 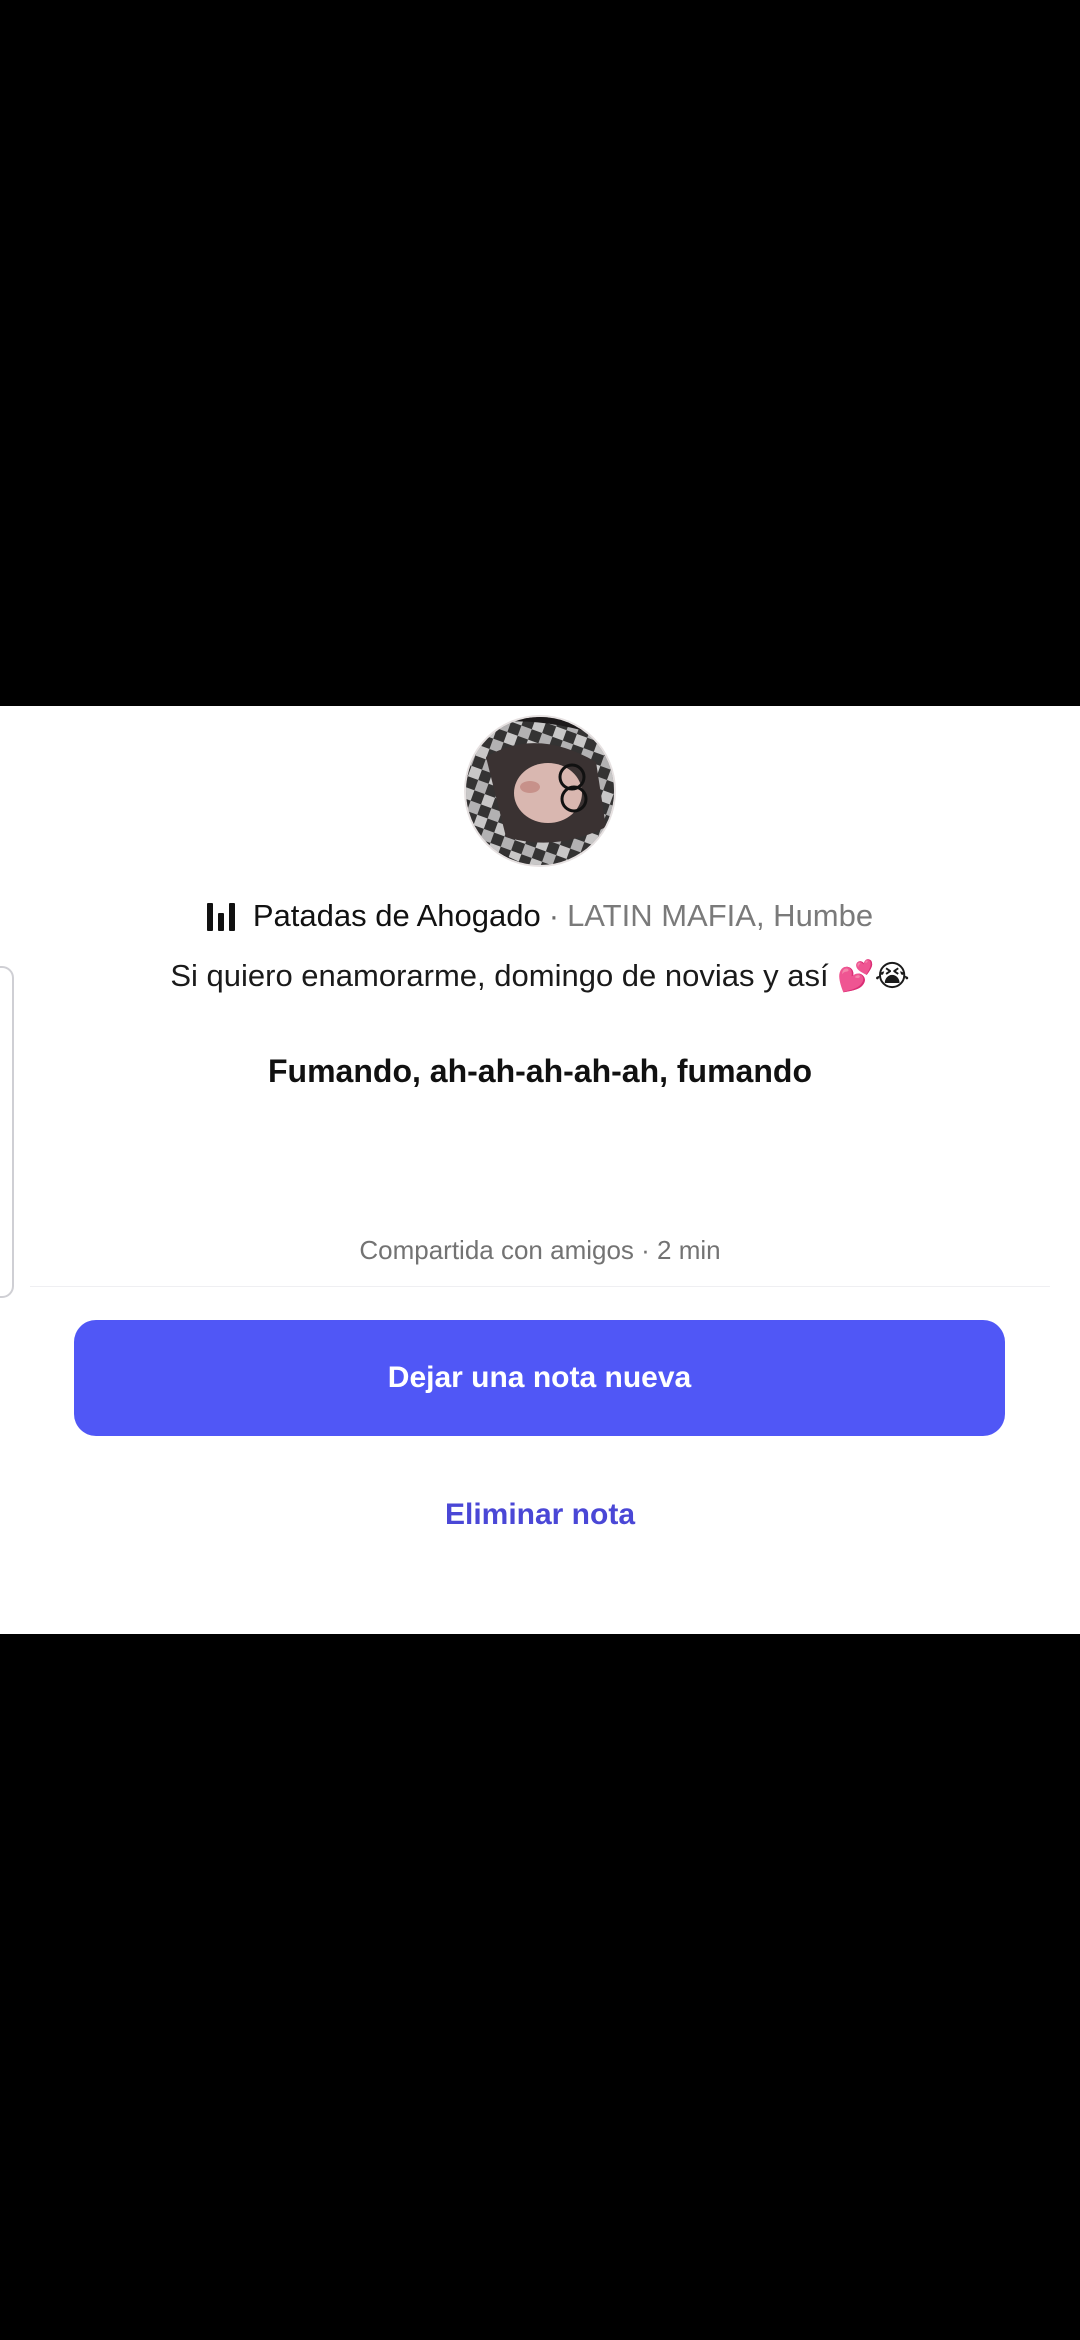 What do you see at coordinates (540, 1250) in the screenshot?
I see `shared-status: Compartida con amigos · 2 min` at bounding box center [540, 1250].